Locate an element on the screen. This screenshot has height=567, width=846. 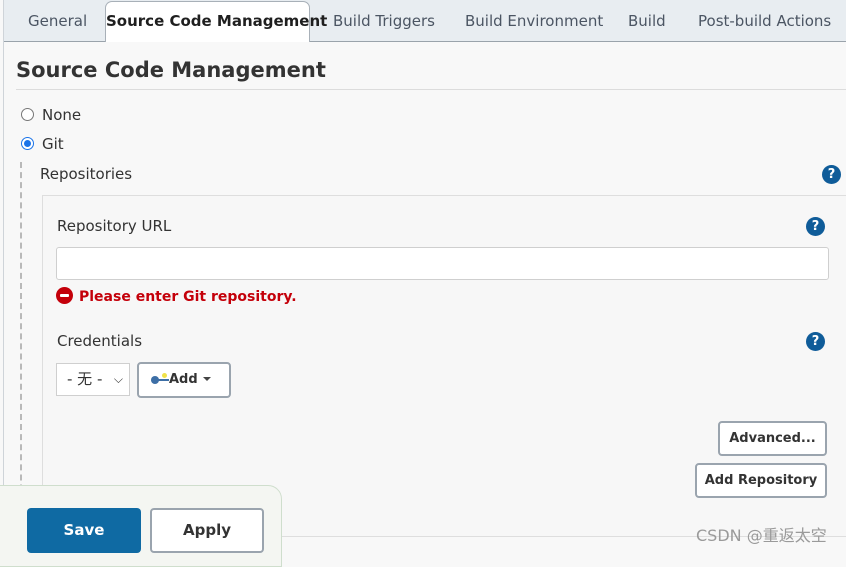
watermark: CSDN @重返太空 is located at coordinates (761, 535).